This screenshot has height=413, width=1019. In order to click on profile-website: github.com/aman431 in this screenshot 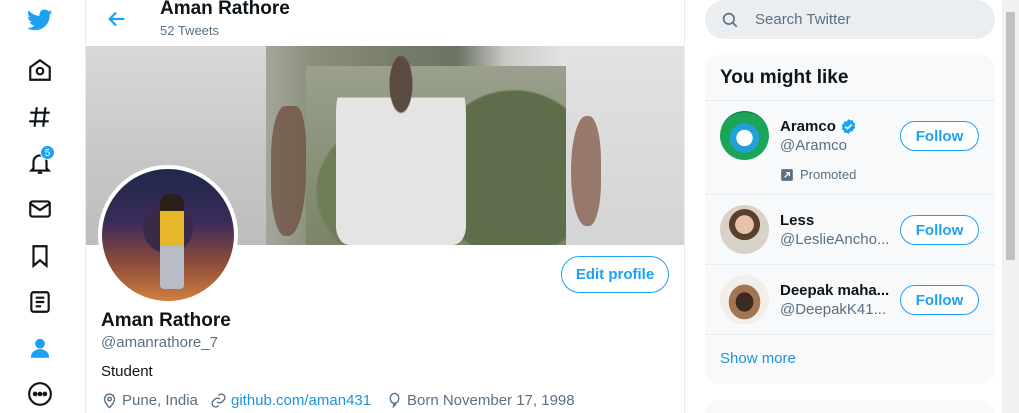, I will do `click(290, 400)`.